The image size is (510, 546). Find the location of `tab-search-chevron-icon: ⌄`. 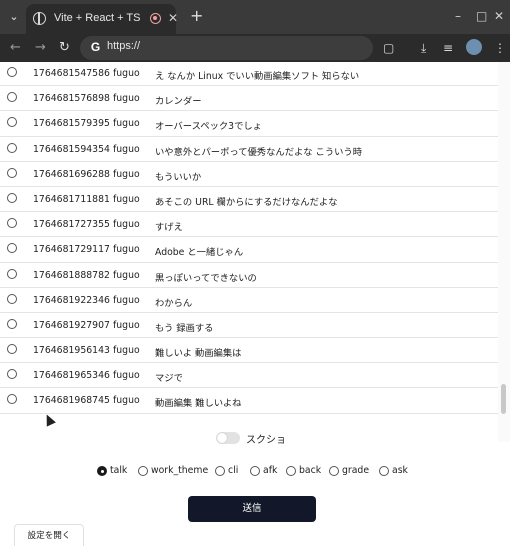

tab-search-chevron-icon: ⌄ is located at coordinates (14, 17).